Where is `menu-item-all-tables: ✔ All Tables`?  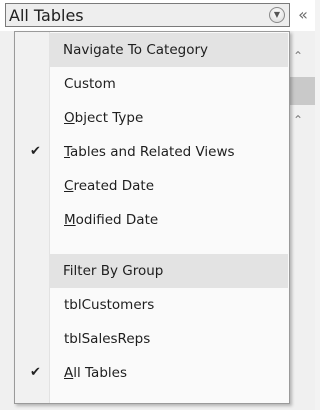 menu-item-all-tables: ✔ All Tables is located at coordinates (152, 373).